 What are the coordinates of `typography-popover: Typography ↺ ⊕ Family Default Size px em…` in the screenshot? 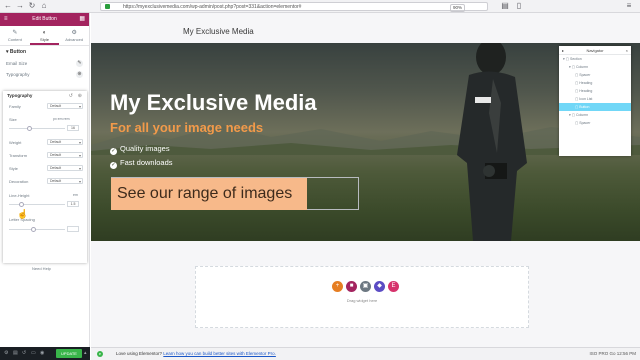 It's located at (45, 177).